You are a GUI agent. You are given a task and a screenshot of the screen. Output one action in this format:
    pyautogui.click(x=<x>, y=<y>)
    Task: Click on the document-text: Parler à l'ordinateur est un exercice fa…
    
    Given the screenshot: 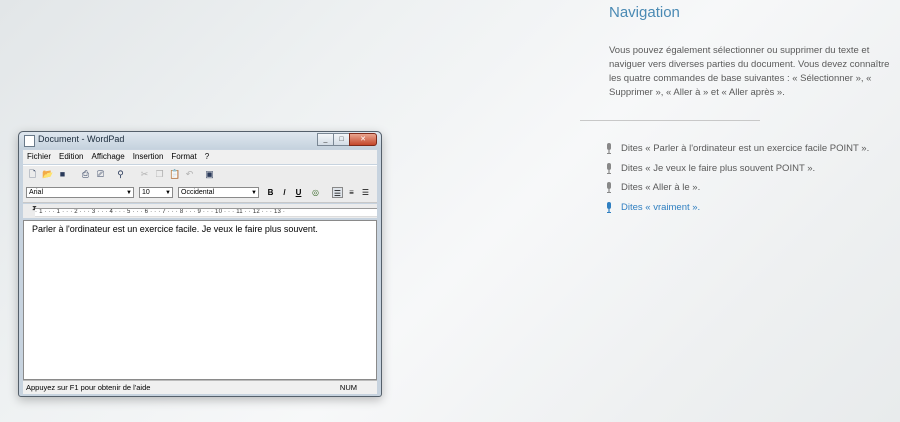 What is the action you would take?
    pyautogui.click(x=177, y=229)
    